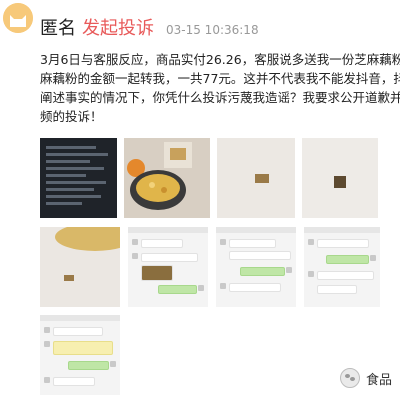 The image size is (400, 400). I want to click on chat-screenshot-dark, so click(78, 178).